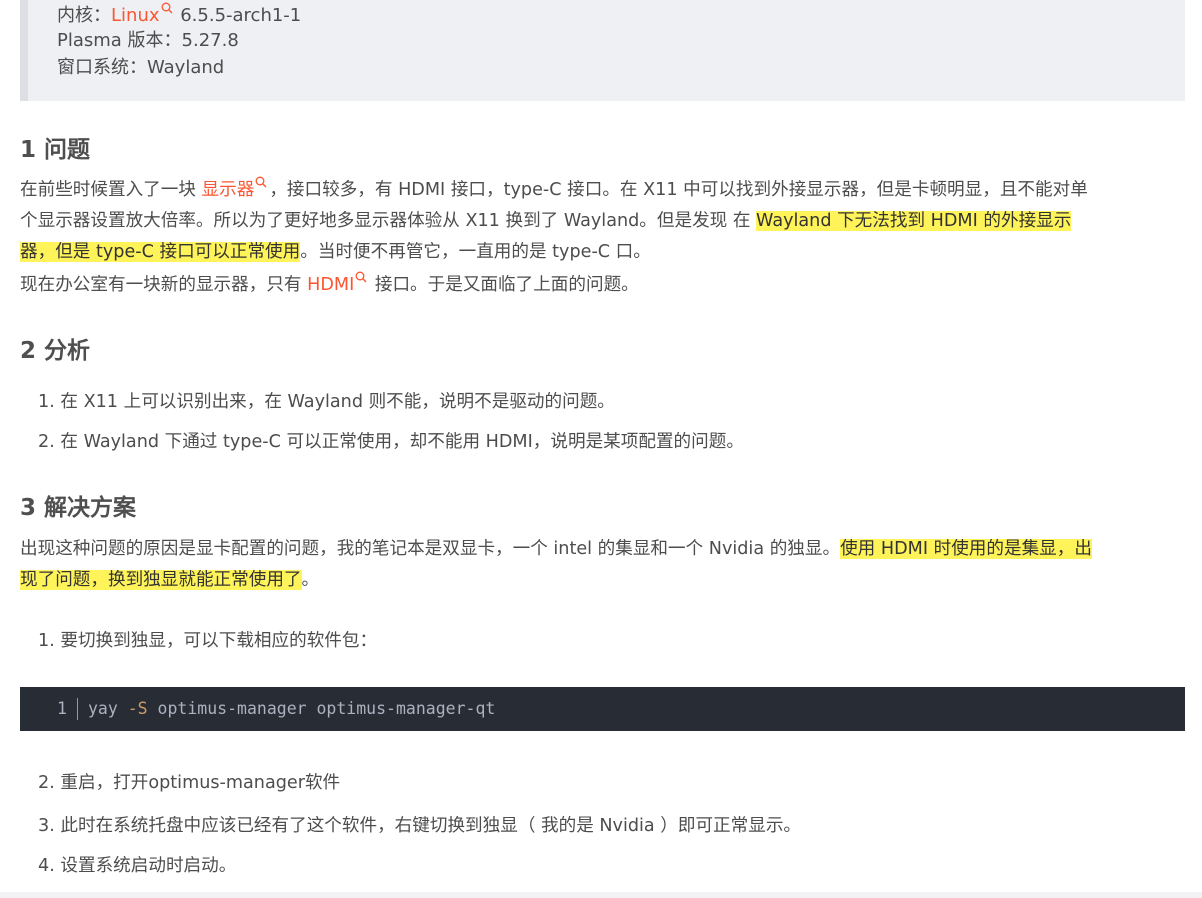 This screenshot has height=898, width=1202. I want to click on problem-text: 接口。于是又面临了上面的问题。, so click(504, 285).